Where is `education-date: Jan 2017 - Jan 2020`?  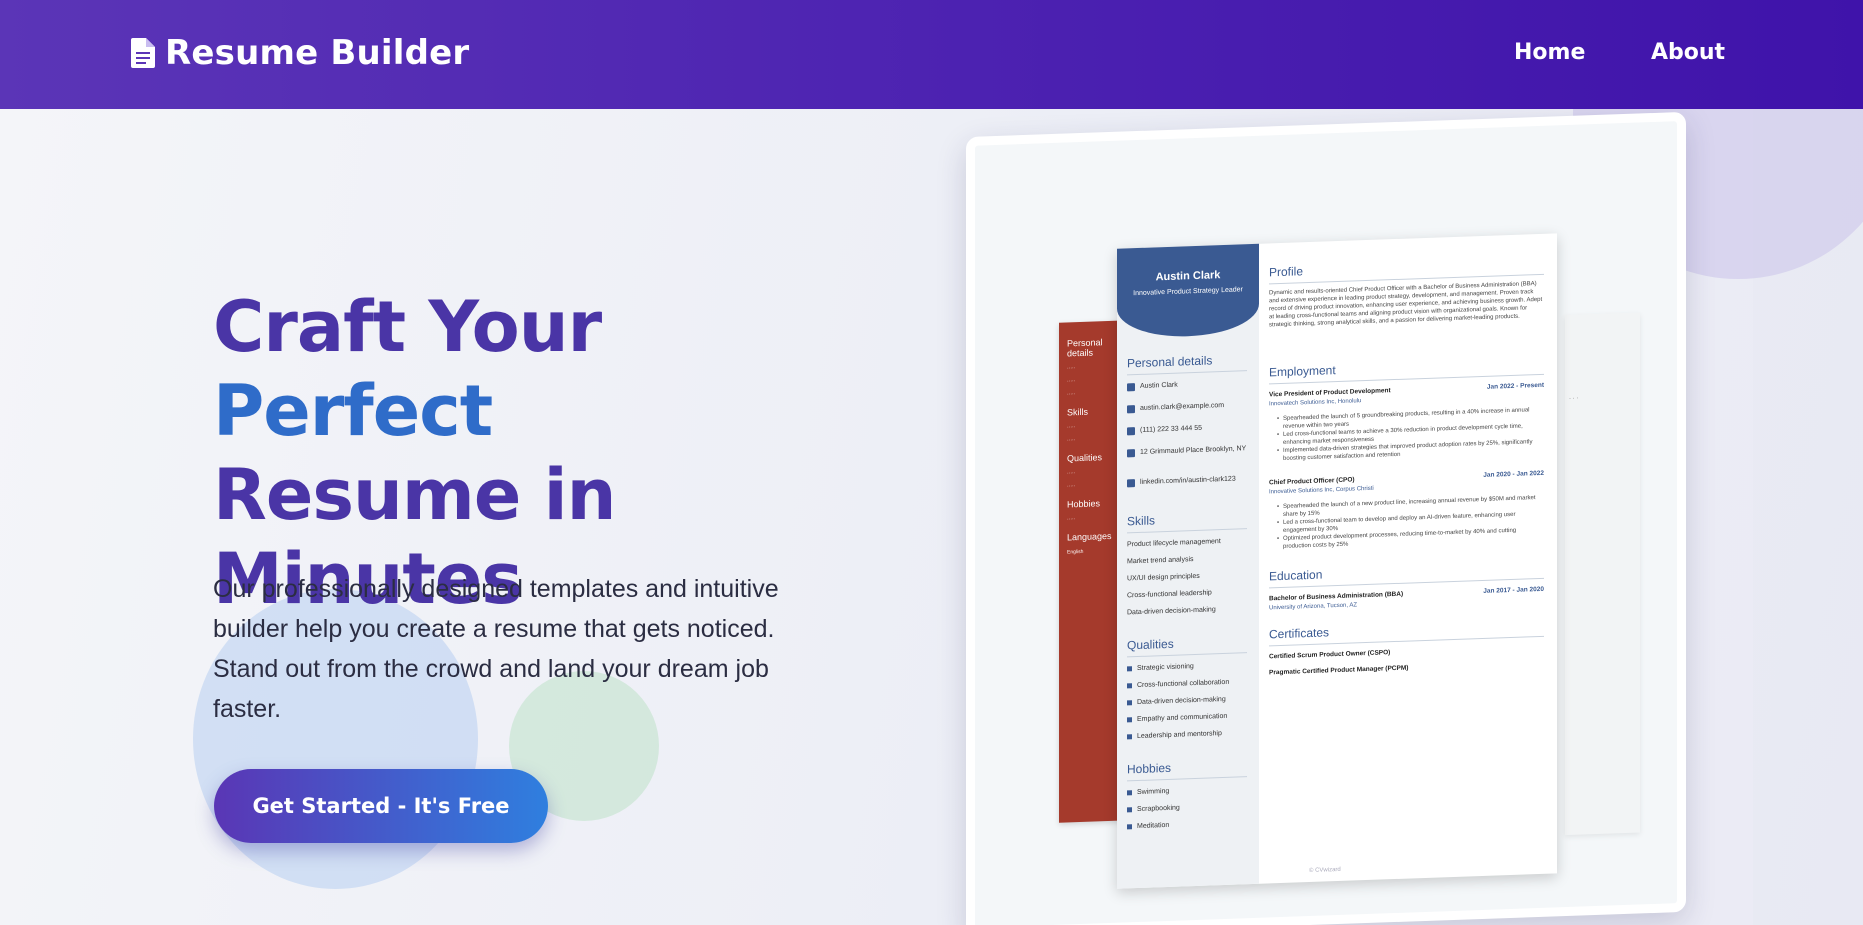
education-date: Jan 2017 - Jan 2020 is located at coordinates (1513, 590).